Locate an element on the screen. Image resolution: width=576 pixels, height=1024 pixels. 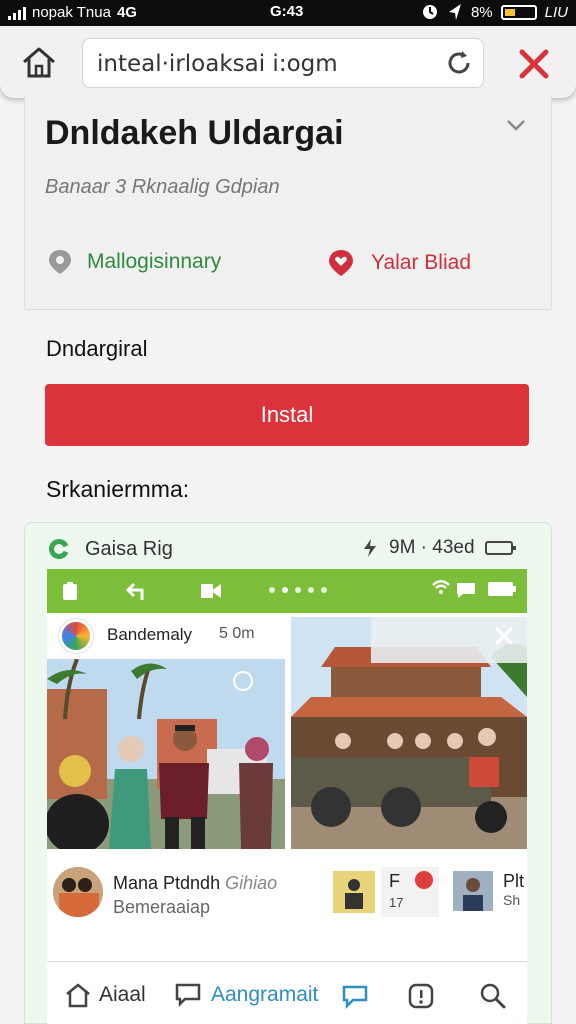
house-icon is located at coordinates (78, 995).